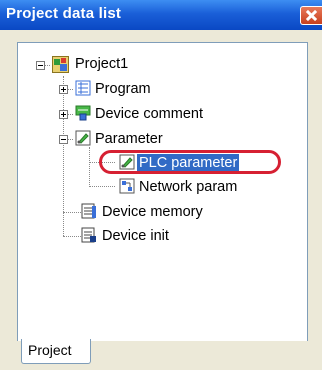 The width and height of the screenshot is (322, 370). Describe the element at coordinates (149, 114) in the screenshot. I see `tree-item-device-comment: Device comment` at that location.